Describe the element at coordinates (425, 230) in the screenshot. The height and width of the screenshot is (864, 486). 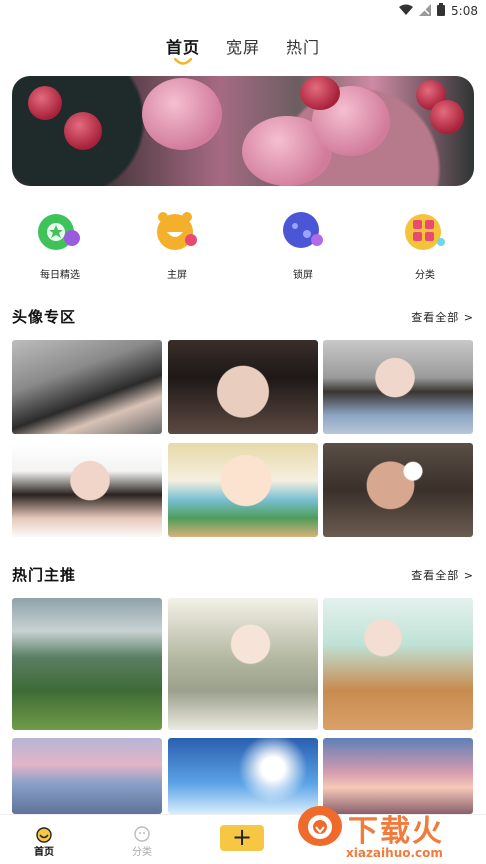
I see `category-icon` at that location.